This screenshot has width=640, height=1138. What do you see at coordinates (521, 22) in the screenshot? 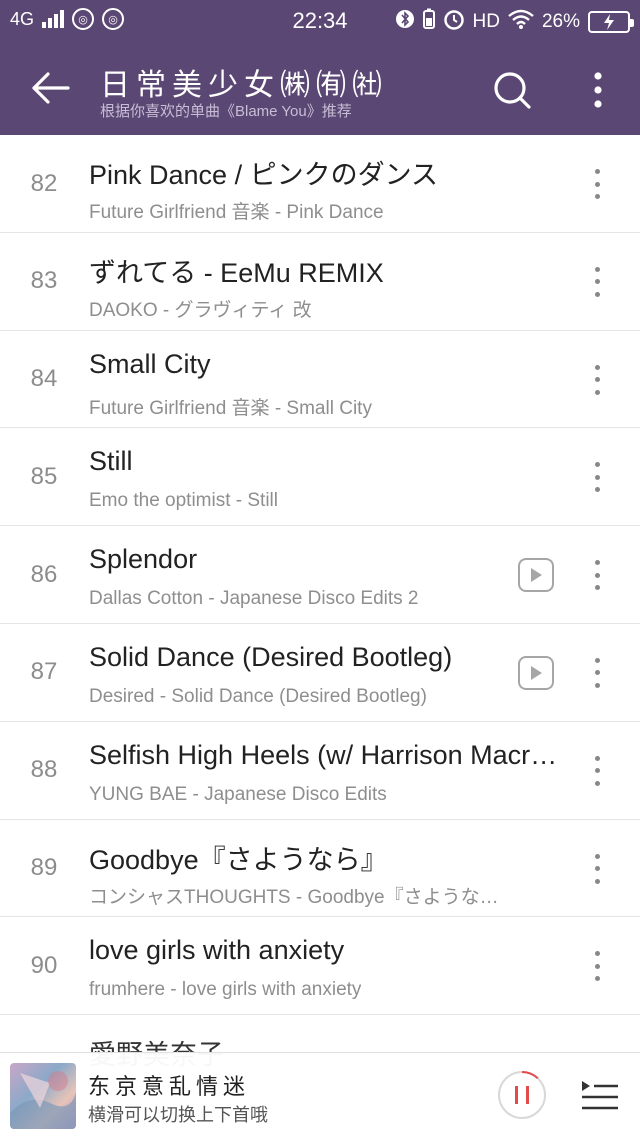
I see `wifi-icon` at bounding box center [521, 22].